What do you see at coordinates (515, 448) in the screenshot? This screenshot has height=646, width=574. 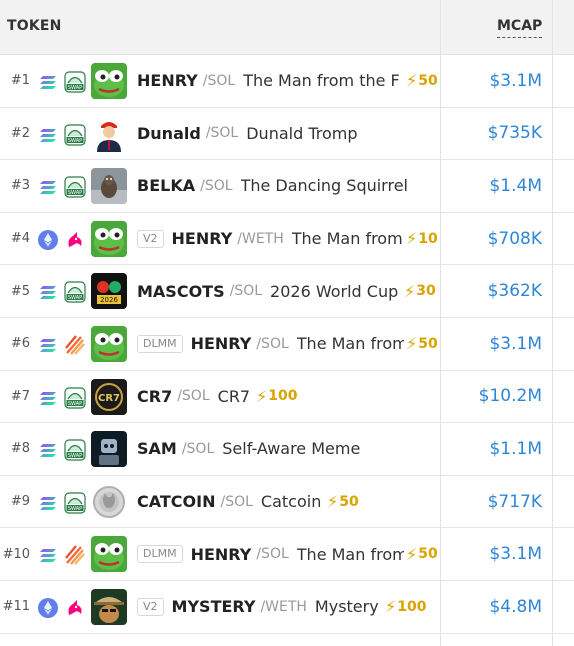 I see `market-cap-value: $1.1M` at bounding box center [515, 448].